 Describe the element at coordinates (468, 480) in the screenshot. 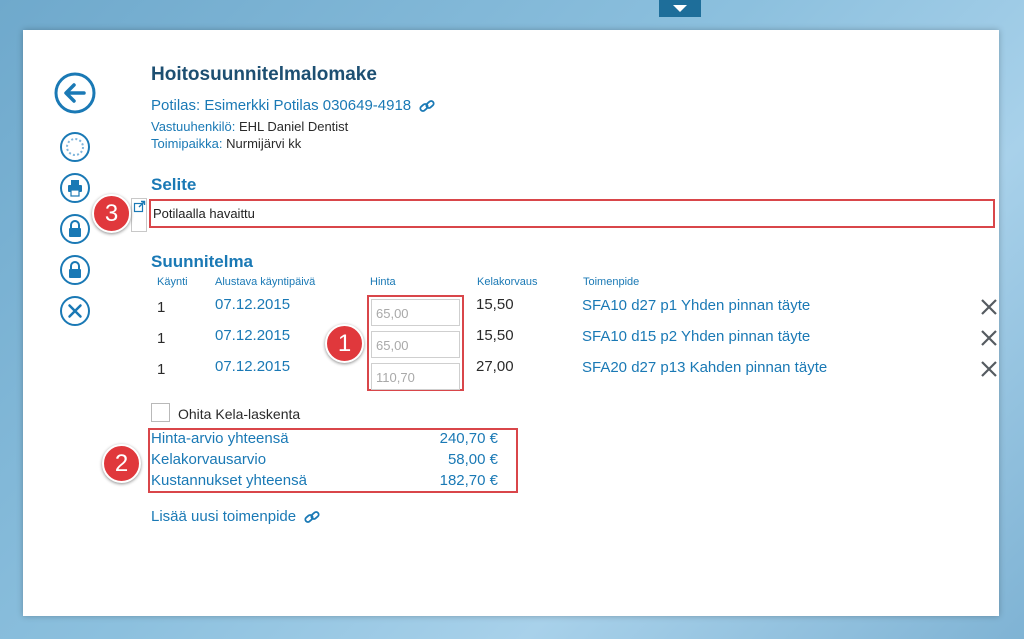

I see `cost-value: 182,70 €` at that location.